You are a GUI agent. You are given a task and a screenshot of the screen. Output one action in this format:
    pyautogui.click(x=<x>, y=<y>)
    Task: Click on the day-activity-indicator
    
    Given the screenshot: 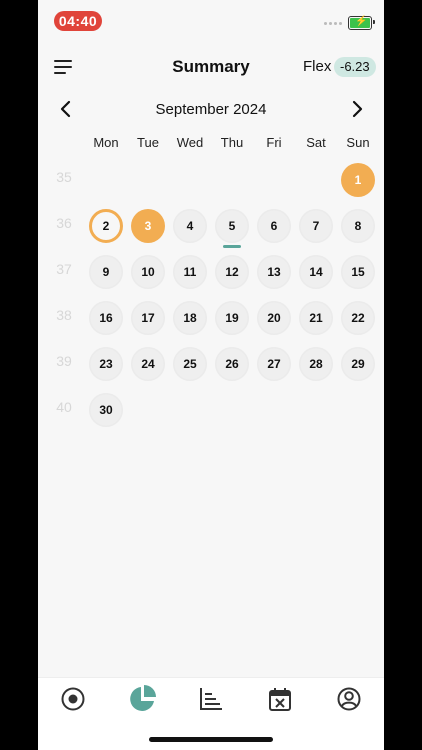 What is the action you would take?
    pyautogui.click(x=232, y=246)
    